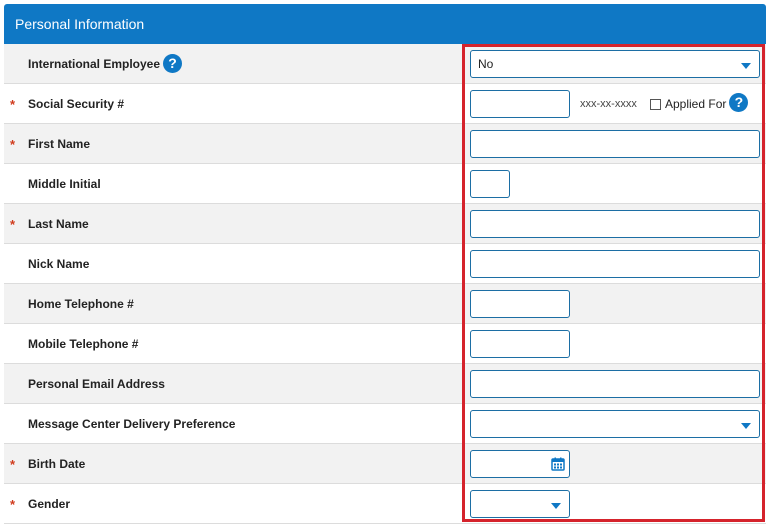 The height and width of the screenshot is (524, 771). Describe the element at coordinates (385, 304) in the screenshot. I see `row-home-telephone: Home Telephone #` at that location.